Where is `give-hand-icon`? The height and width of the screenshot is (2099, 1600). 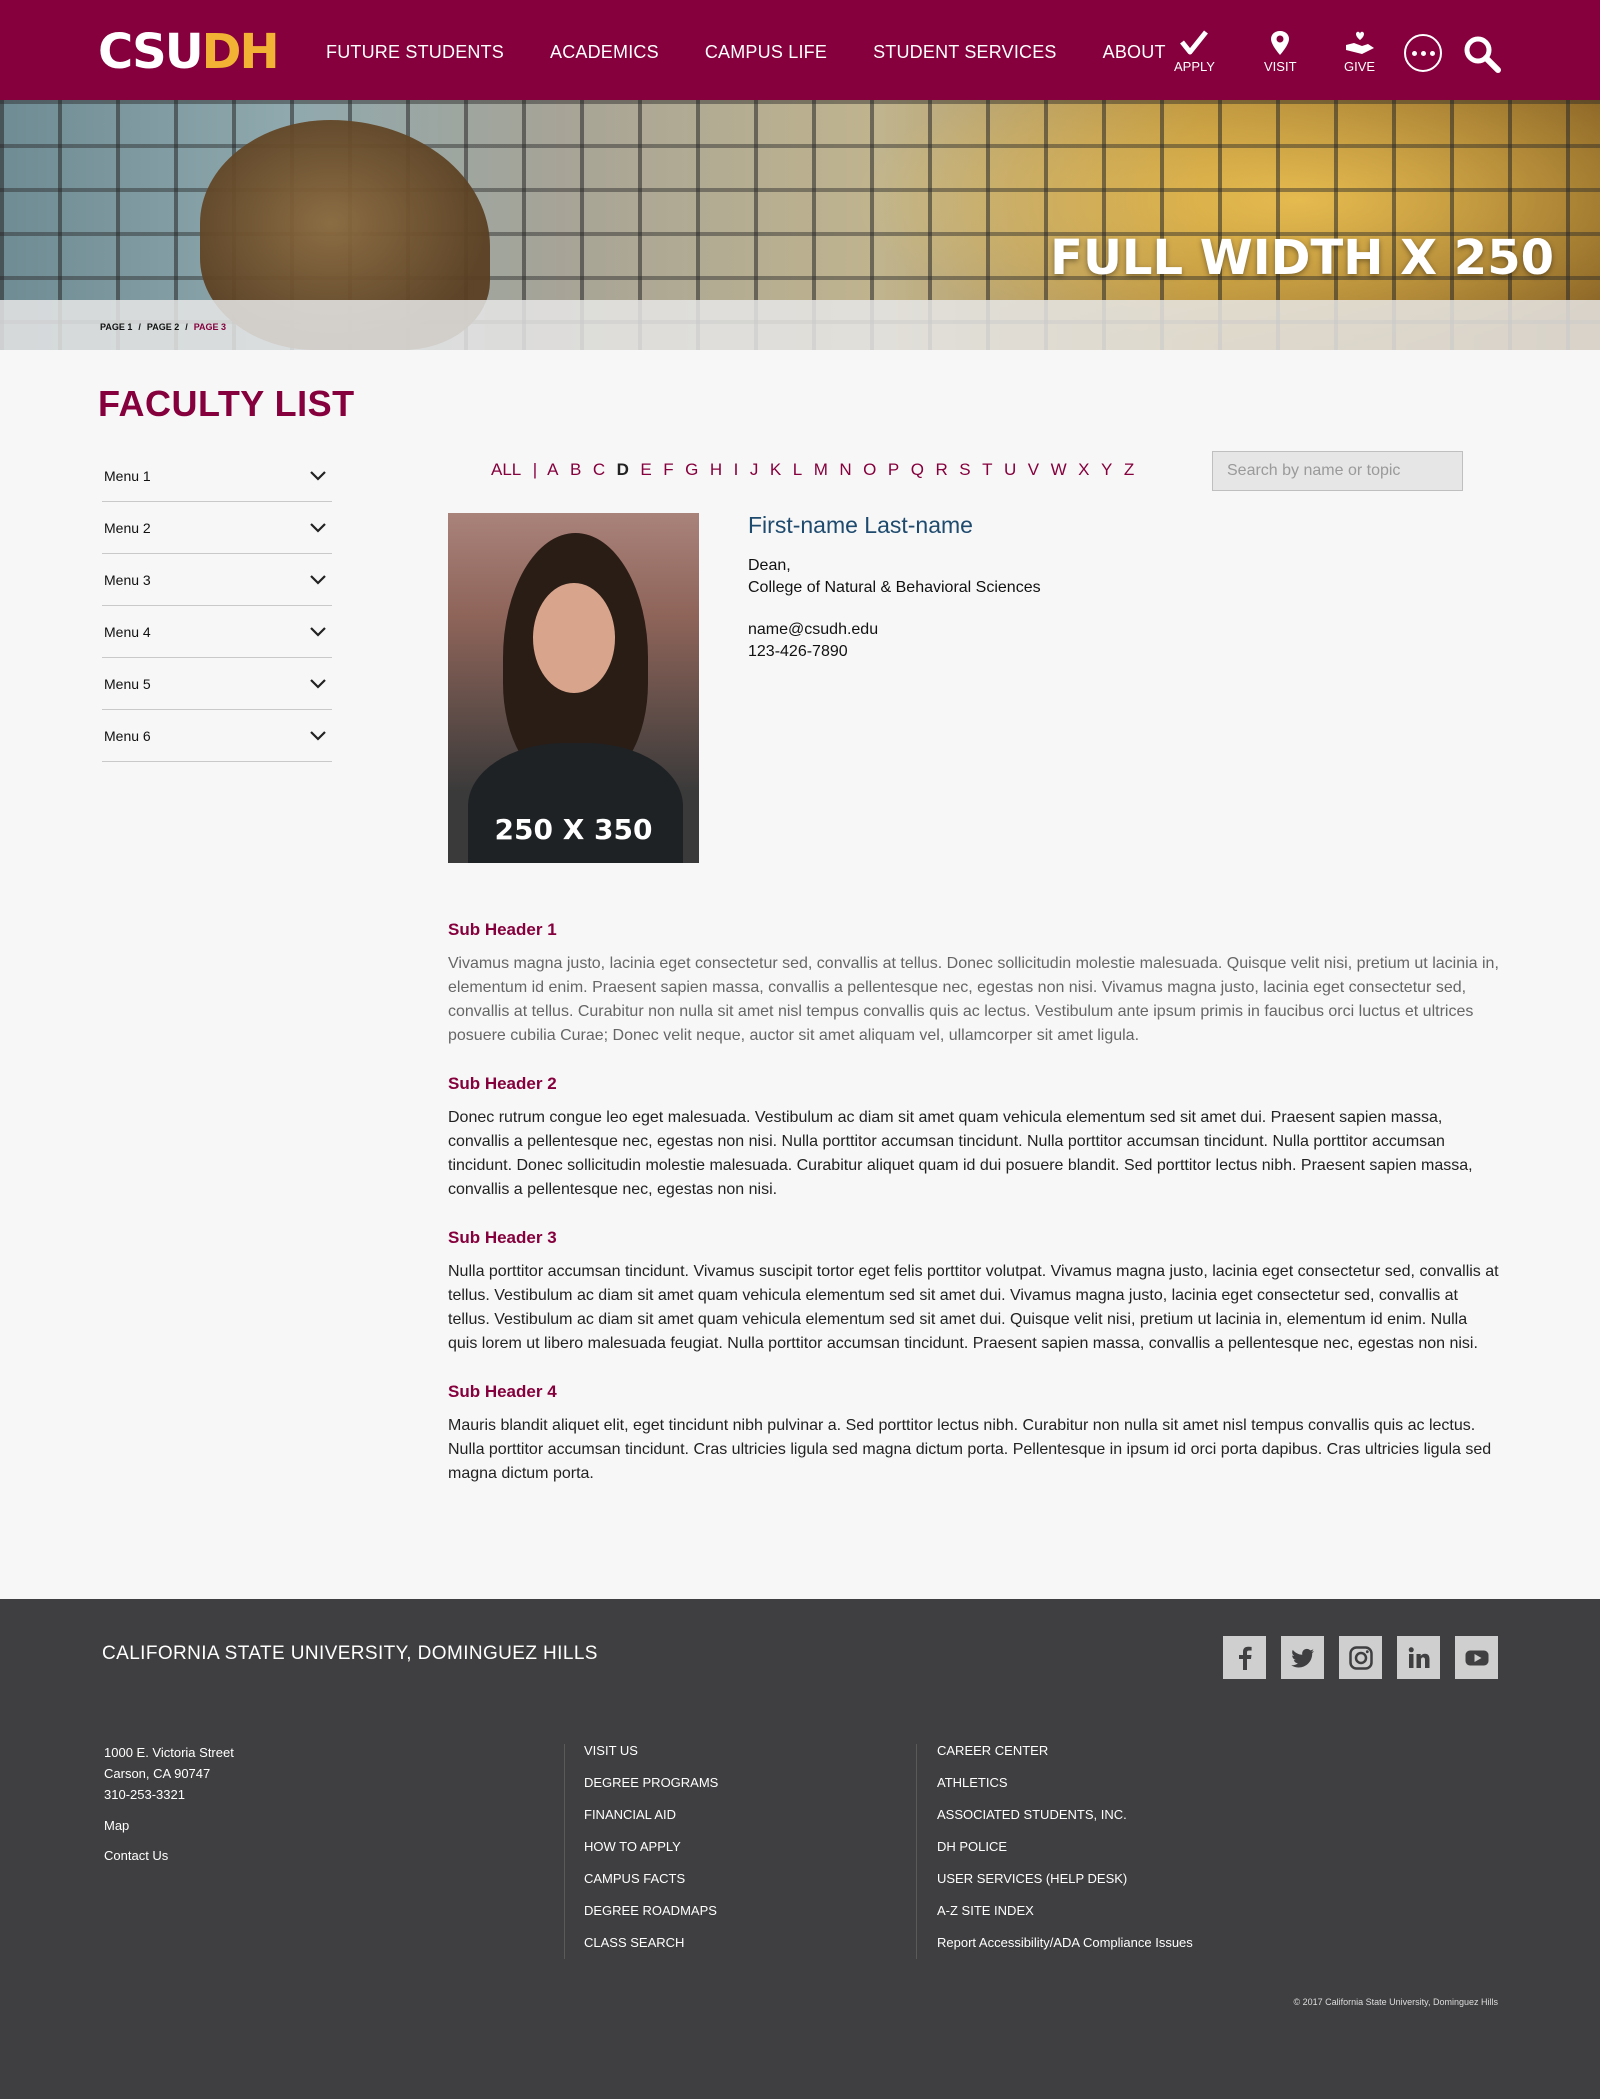
give-hand-icon is located at coordinates (1359, 42).